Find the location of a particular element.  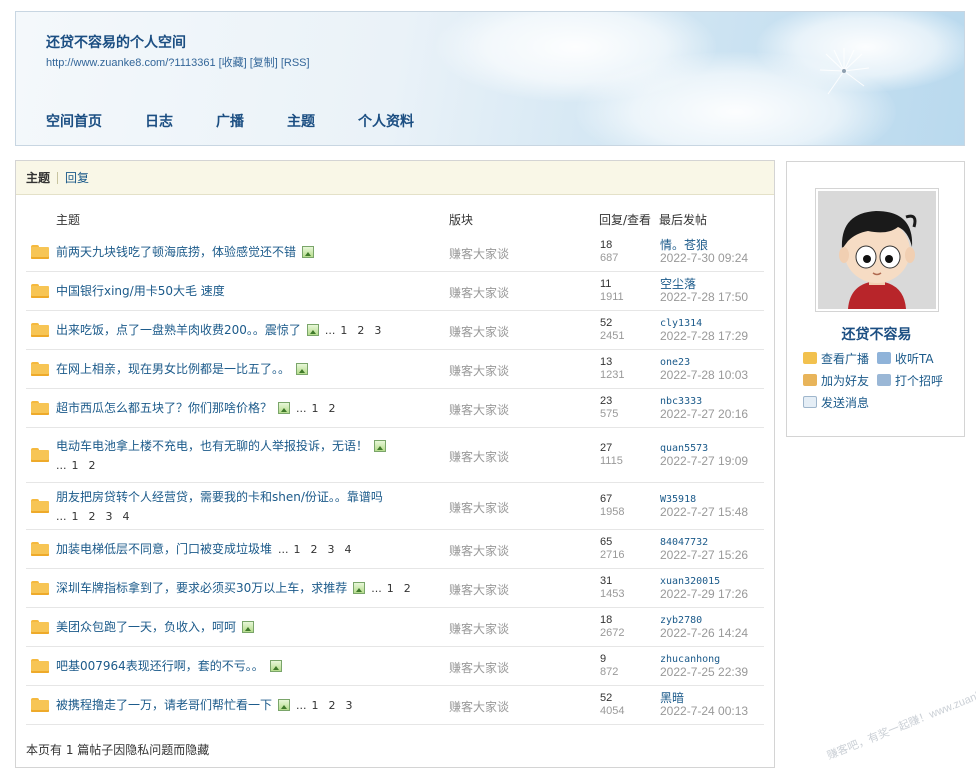

last-post-info: 黑暗 2022-7-24 00:13 is located at coordinates (704, 705).